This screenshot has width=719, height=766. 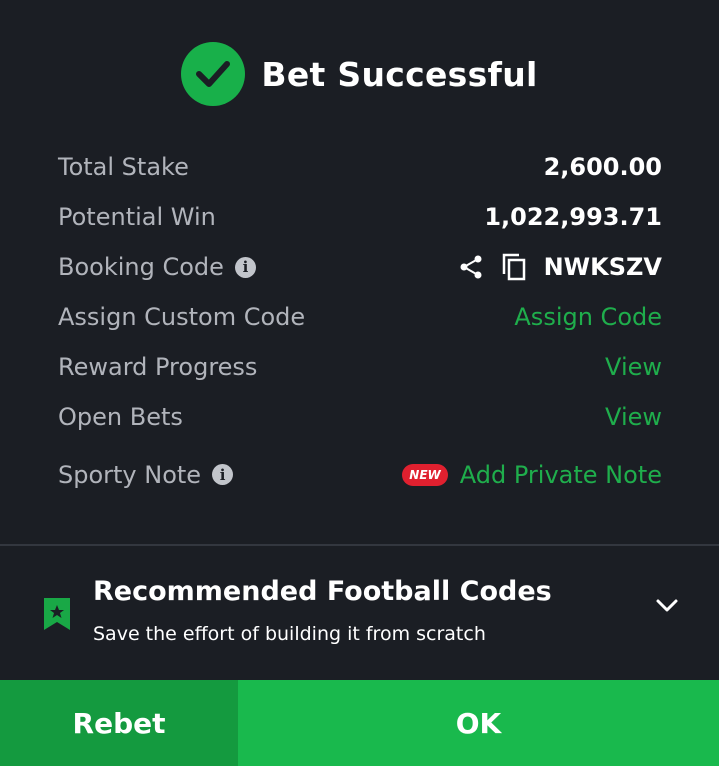 What do you see at coordinates (360, 417) in the screenshot?
I see `open-bets-row: Open Bets View` at bounding box center [360, 417].